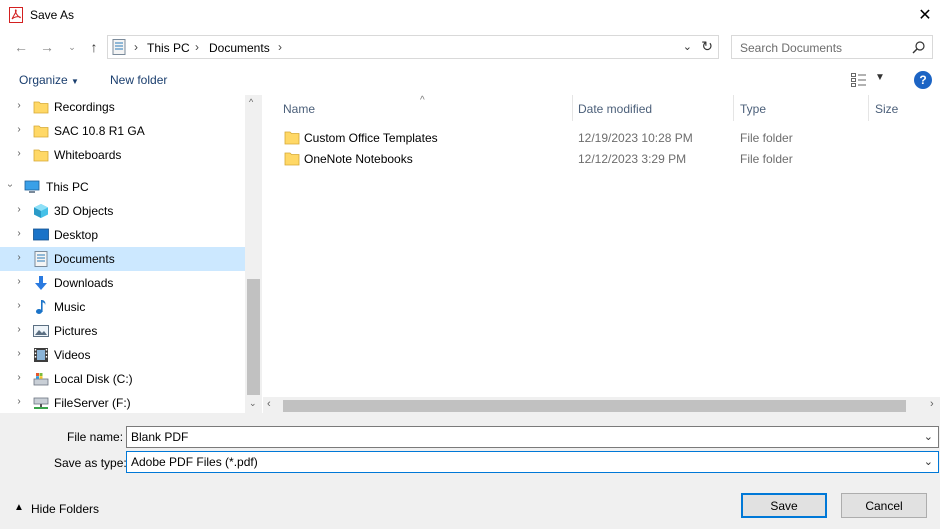 This screenshot has width=940, height=529. Describe the element at coordinates (122, 107) in the screenshot. I see `tree-item-recordings: › Recordings` at that location.